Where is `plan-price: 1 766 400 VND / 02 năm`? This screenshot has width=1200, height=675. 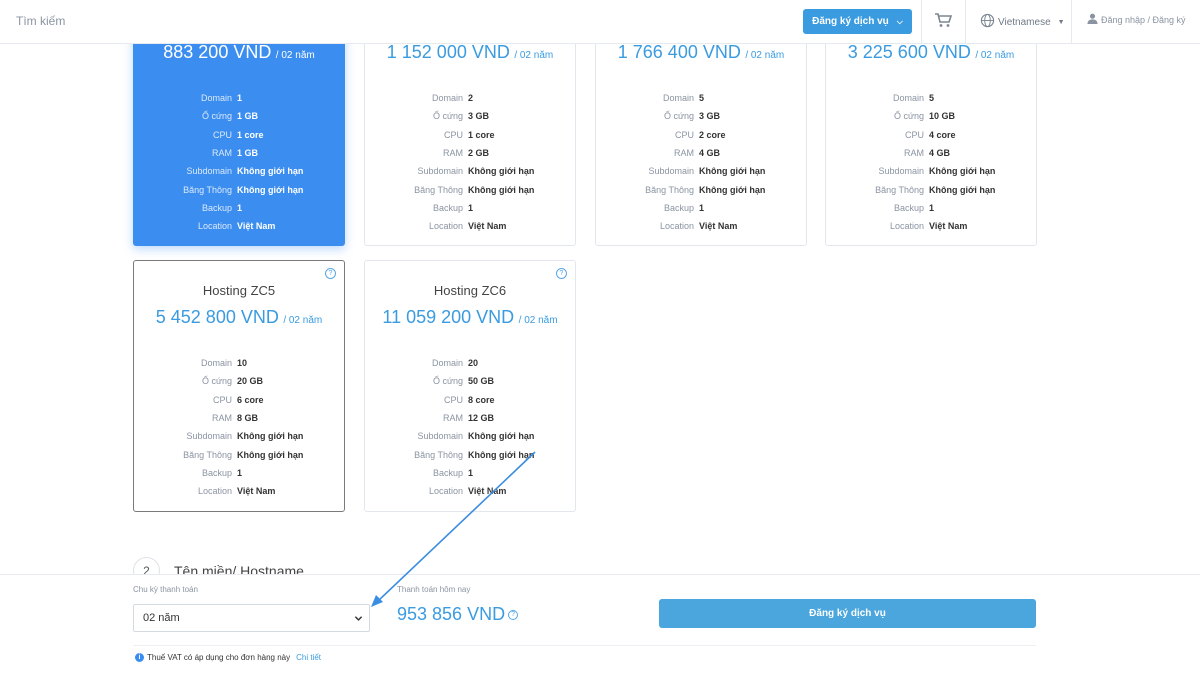
plan-price: 1 766 400 VND / 02 năm is located at coordinates (701, 52).